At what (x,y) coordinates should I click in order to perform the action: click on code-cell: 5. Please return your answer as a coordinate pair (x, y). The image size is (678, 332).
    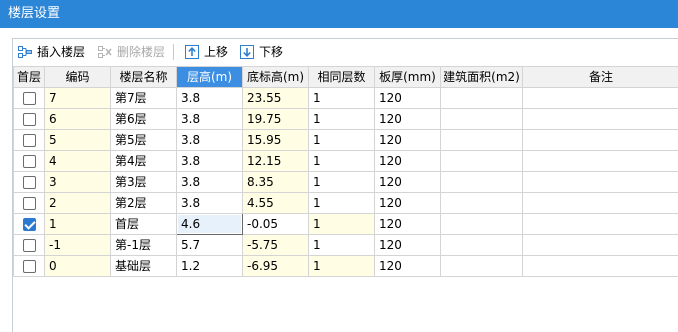
    Looking at the image, I should click on (77, 140).